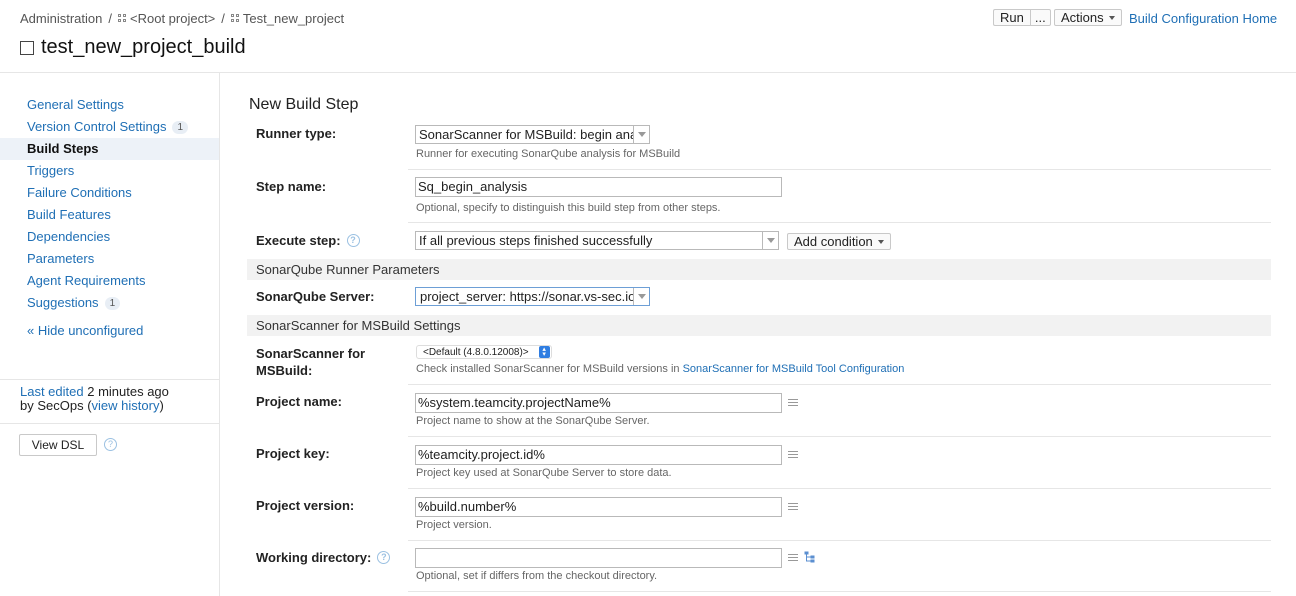 This screenshot has height=596, width=1296. I want to click on sonarqube-server-label: SonarQube Server:, so click(315, 296).